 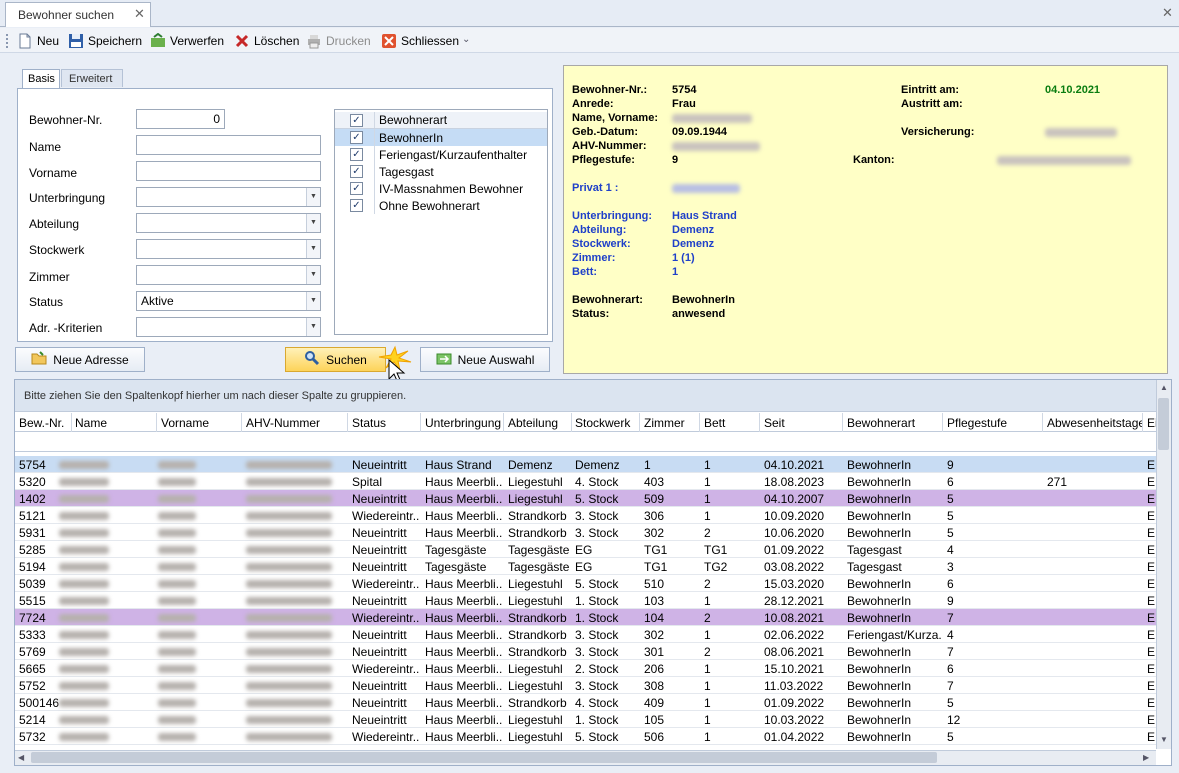 What do you see at coordinates (1164, 387) in the screenshot?
I see `scroll-up-icon: ▲` at bounding box center [1164, 387].